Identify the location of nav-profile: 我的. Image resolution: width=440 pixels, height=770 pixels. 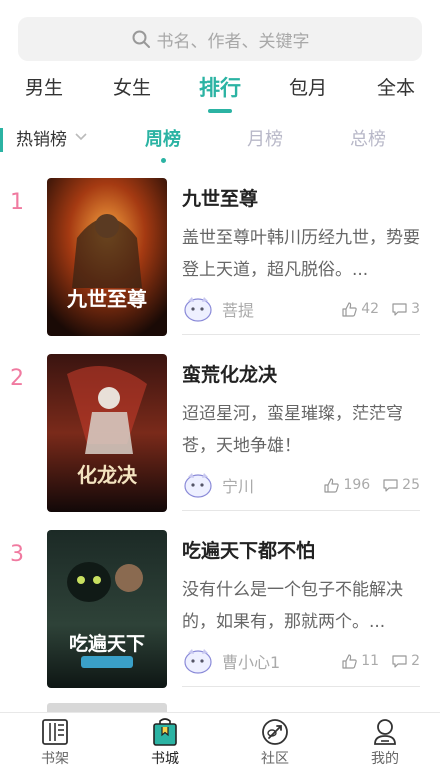
(385, 741).